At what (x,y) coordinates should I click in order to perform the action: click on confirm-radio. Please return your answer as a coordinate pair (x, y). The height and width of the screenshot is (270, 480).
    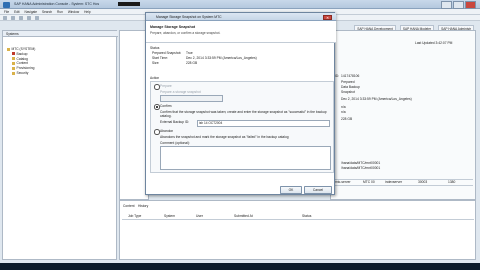
    Looking at the image, I should click on (157, 107).